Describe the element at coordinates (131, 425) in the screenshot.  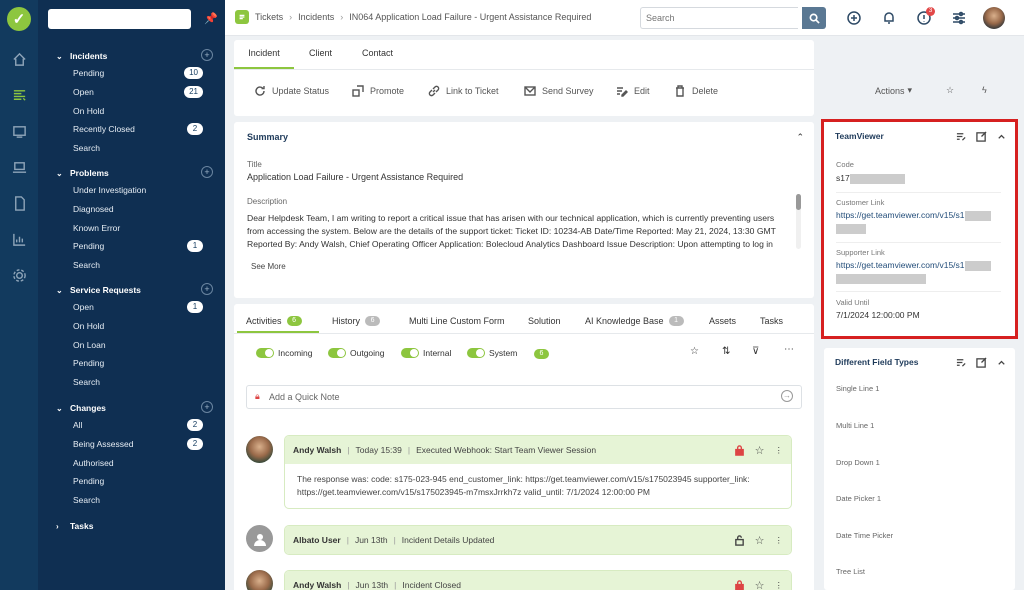
I see `sidebar-item: All 2` at that location.